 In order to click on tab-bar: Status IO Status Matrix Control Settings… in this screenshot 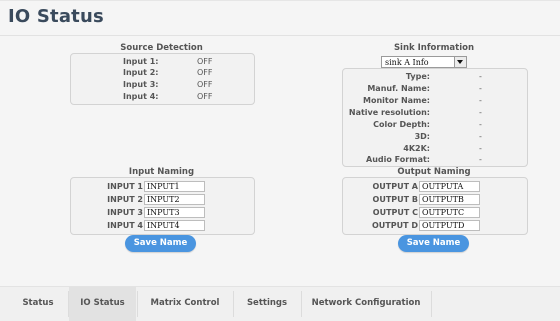, I will do `click(280, 303)`.